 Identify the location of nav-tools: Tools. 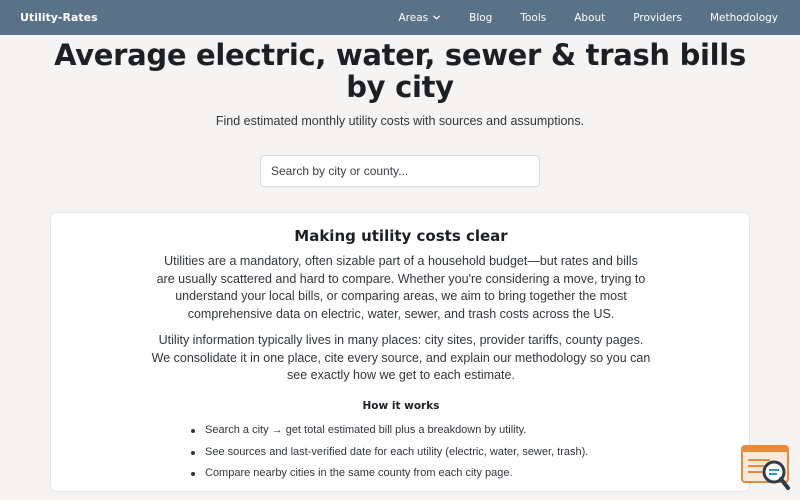
(533, 18).